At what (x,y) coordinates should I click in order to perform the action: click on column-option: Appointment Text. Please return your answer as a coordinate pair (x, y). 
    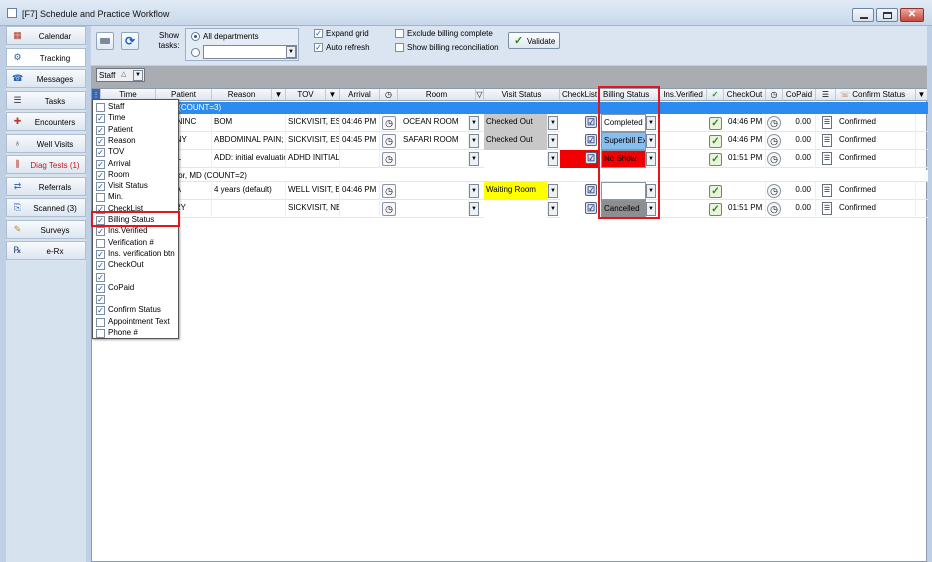
    Looking at the image, I should click on (136, 322).